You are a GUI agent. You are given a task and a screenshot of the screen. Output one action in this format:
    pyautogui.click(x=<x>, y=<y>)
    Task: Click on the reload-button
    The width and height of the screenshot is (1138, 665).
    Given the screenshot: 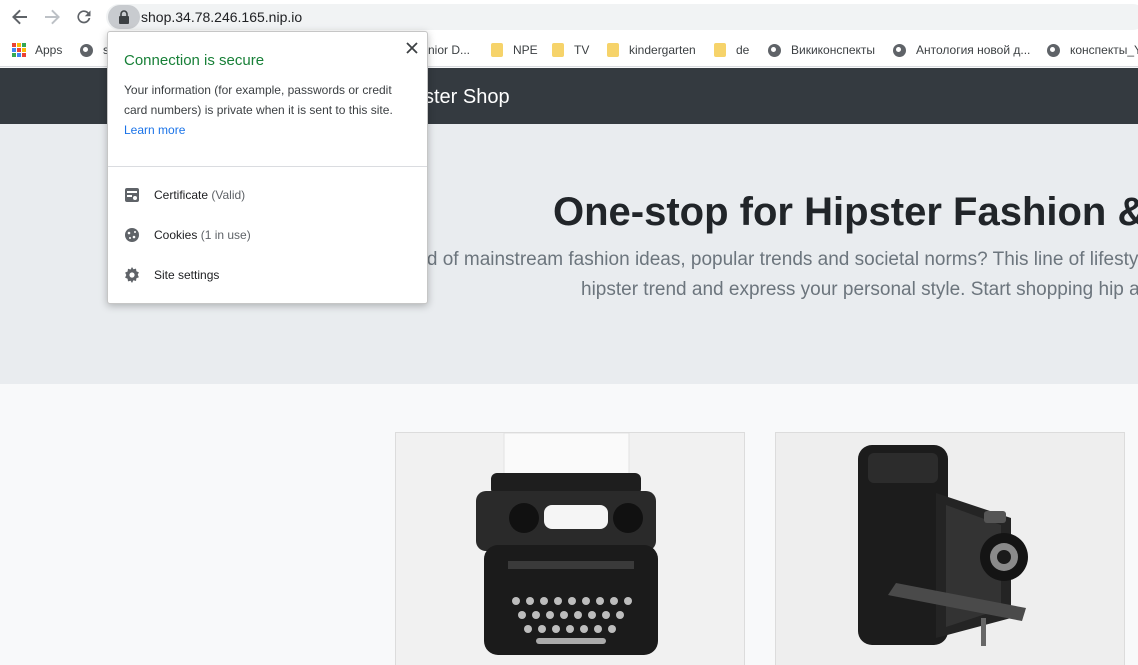 What is the action you would take?
    pyautogui.click(x=84, y=17)
    